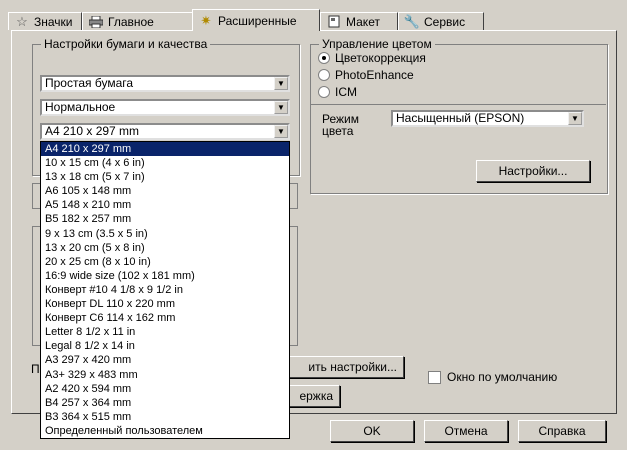  Describe the element at coordinates (35, 369) in the screenshot. I see `left-cropped-label: П` at that location.